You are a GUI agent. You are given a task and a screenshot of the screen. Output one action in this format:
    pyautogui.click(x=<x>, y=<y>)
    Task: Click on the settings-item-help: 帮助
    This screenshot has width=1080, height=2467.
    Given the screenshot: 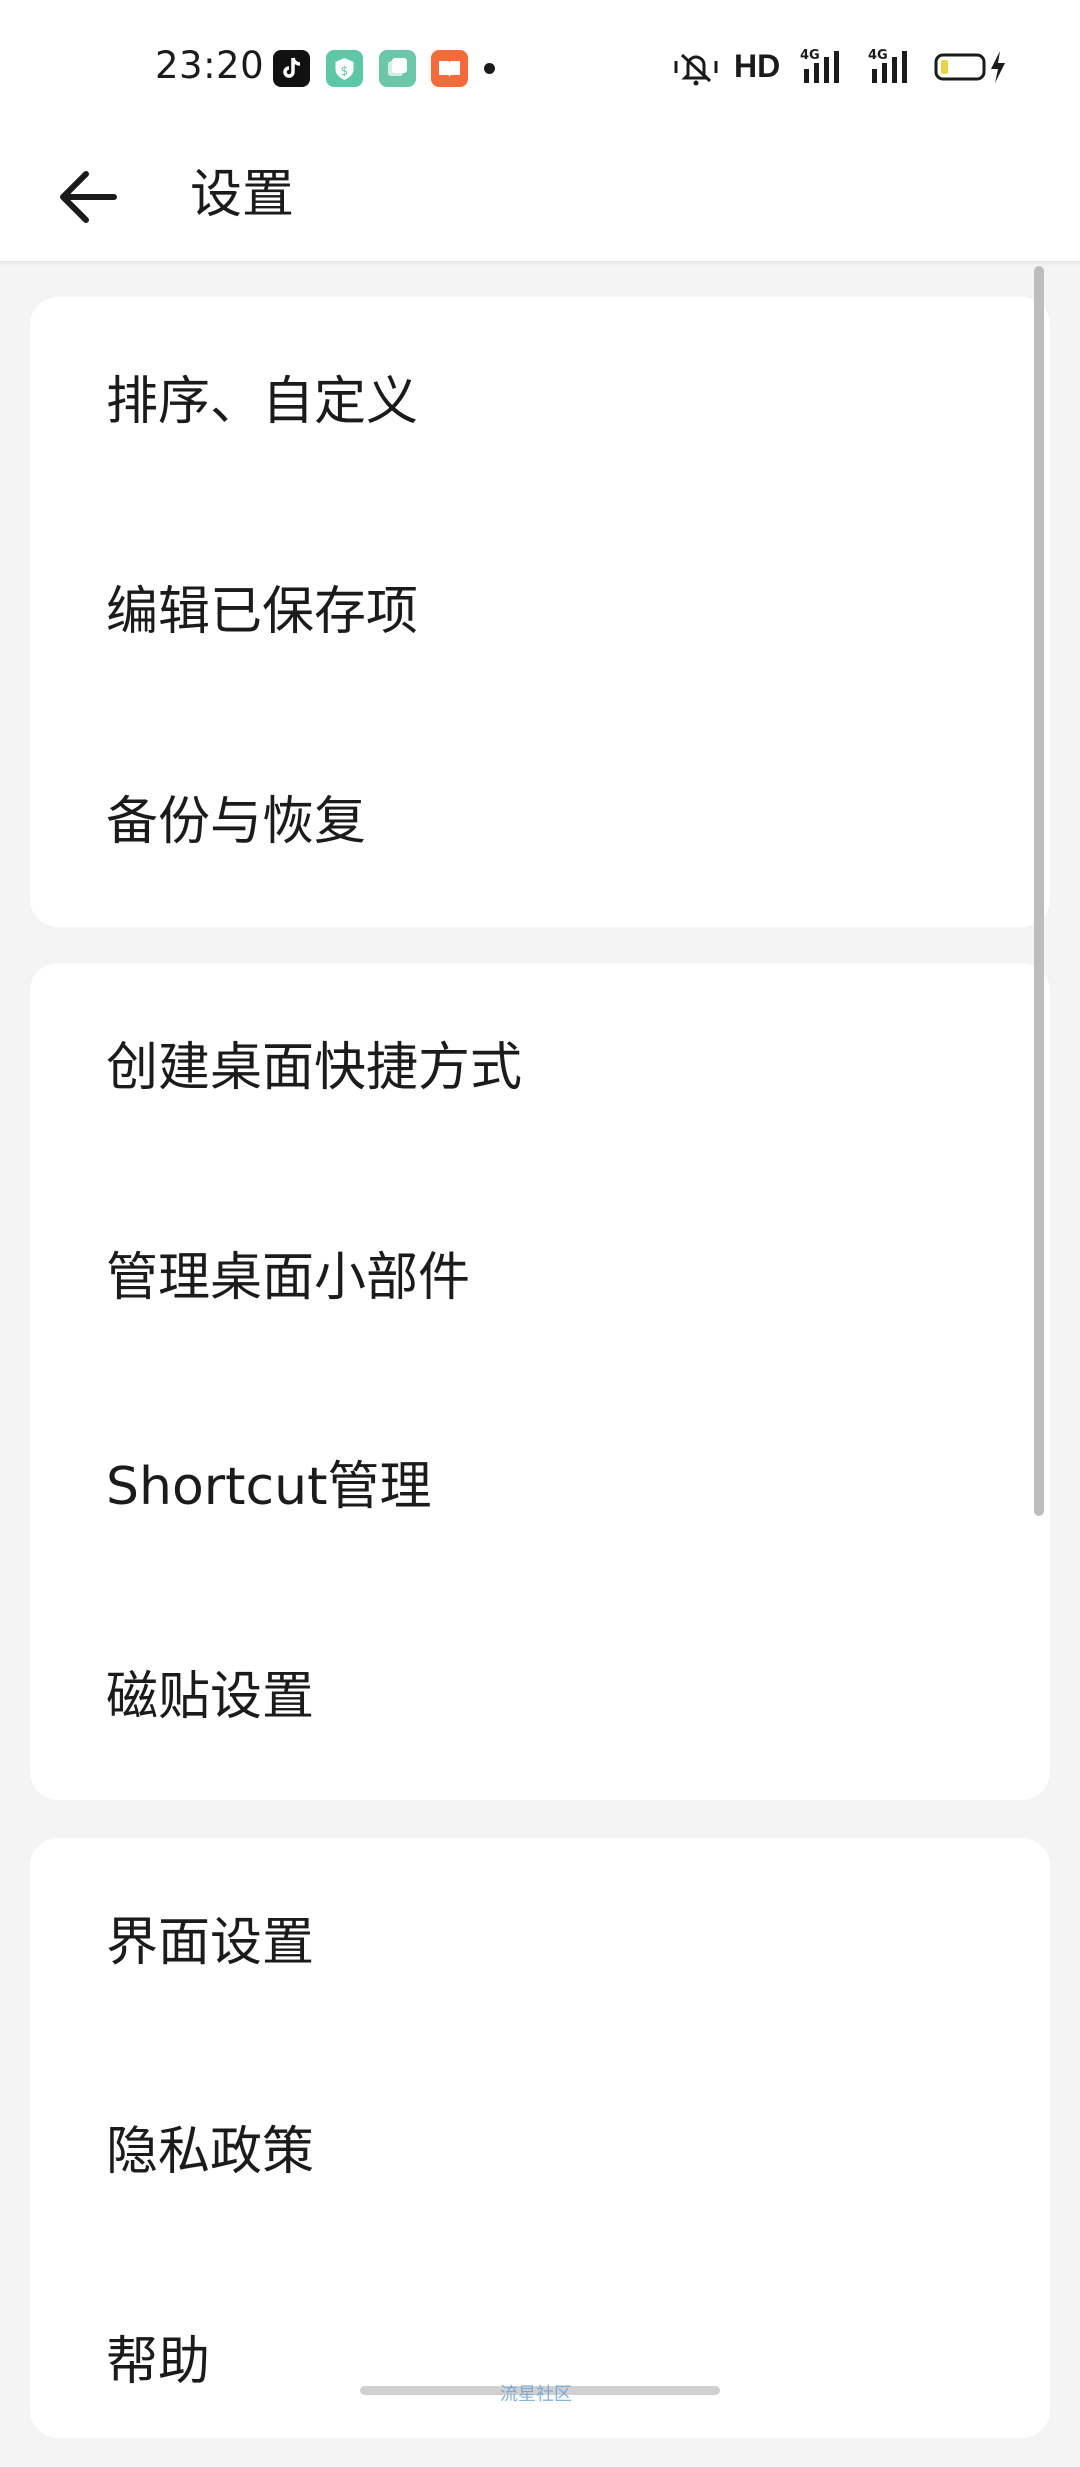 What is the action you would take?
    pyautogui.click(x=540, y=2362)
    